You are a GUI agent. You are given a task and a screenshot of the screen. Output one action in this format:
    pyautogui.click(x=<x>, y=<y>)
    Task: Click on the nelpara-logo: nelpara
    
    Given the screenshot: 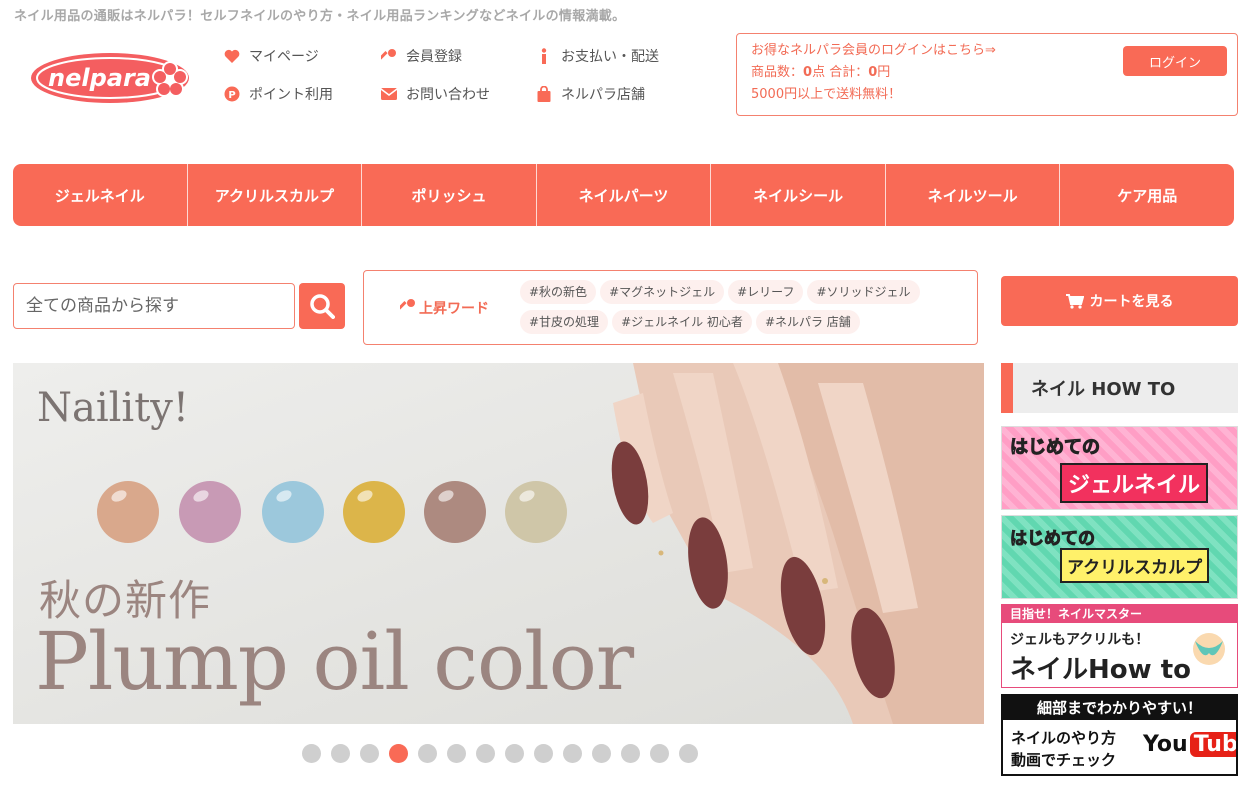 What is the action you would take?
    pyautogui.click(x=115, y=78)
    